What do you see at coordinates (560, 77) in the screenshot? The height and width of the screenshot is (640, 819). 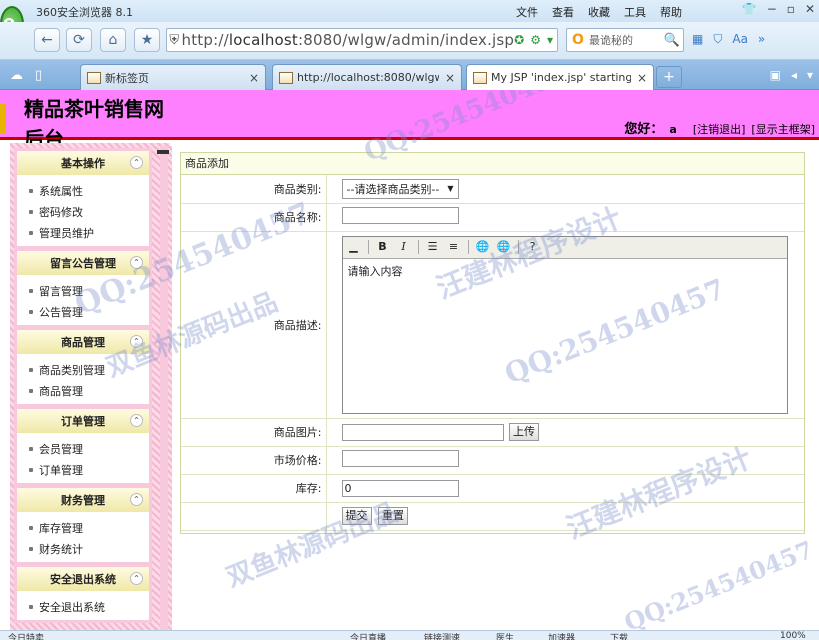 I see `tab-my-jsp: My JSP 'index.jsp' starting p ×` at bounding box center [560, 77].